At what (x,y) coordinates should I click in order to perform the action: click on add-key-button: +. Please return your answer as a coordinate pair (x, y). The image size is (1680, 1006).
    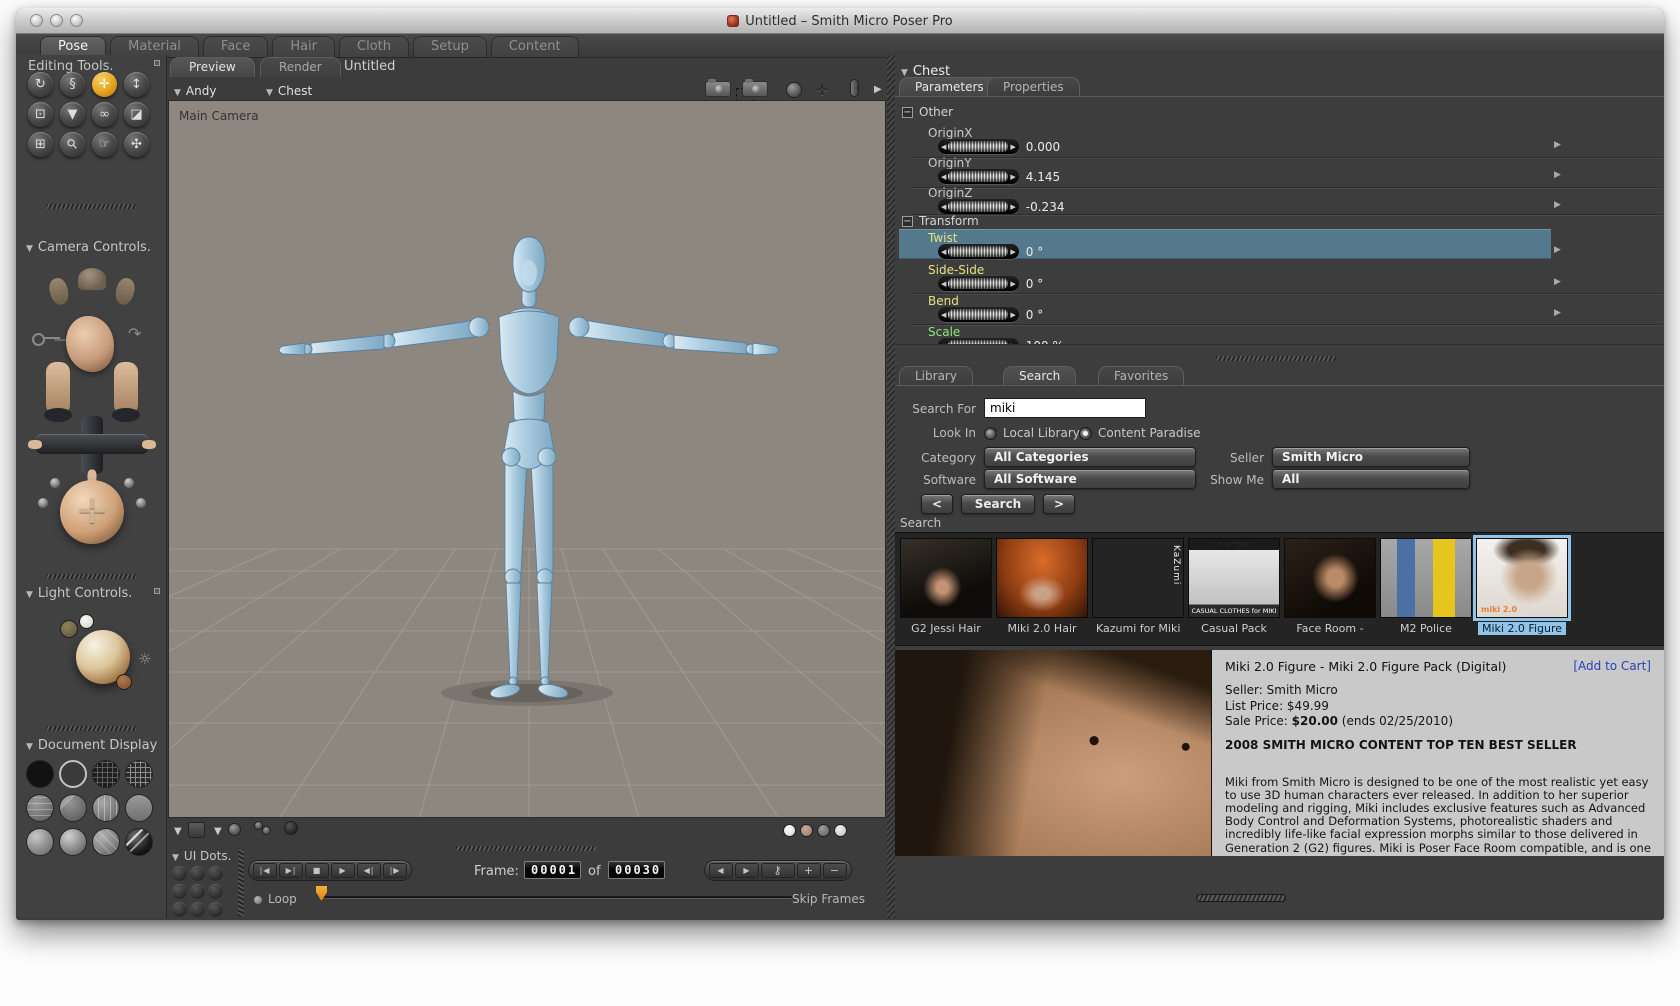
    Looking at the image, I should click on (809, 870).